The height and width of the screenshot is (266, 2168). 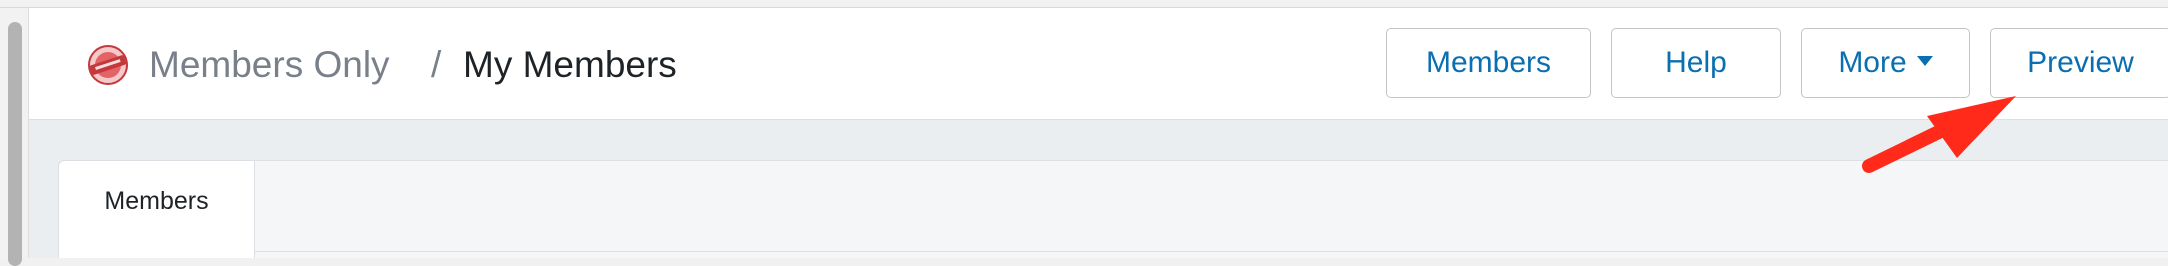 What do you see at coordinates (1084, 4) in the screenshot?
I see `window-top-edge` at bounding box center [1084, 4].